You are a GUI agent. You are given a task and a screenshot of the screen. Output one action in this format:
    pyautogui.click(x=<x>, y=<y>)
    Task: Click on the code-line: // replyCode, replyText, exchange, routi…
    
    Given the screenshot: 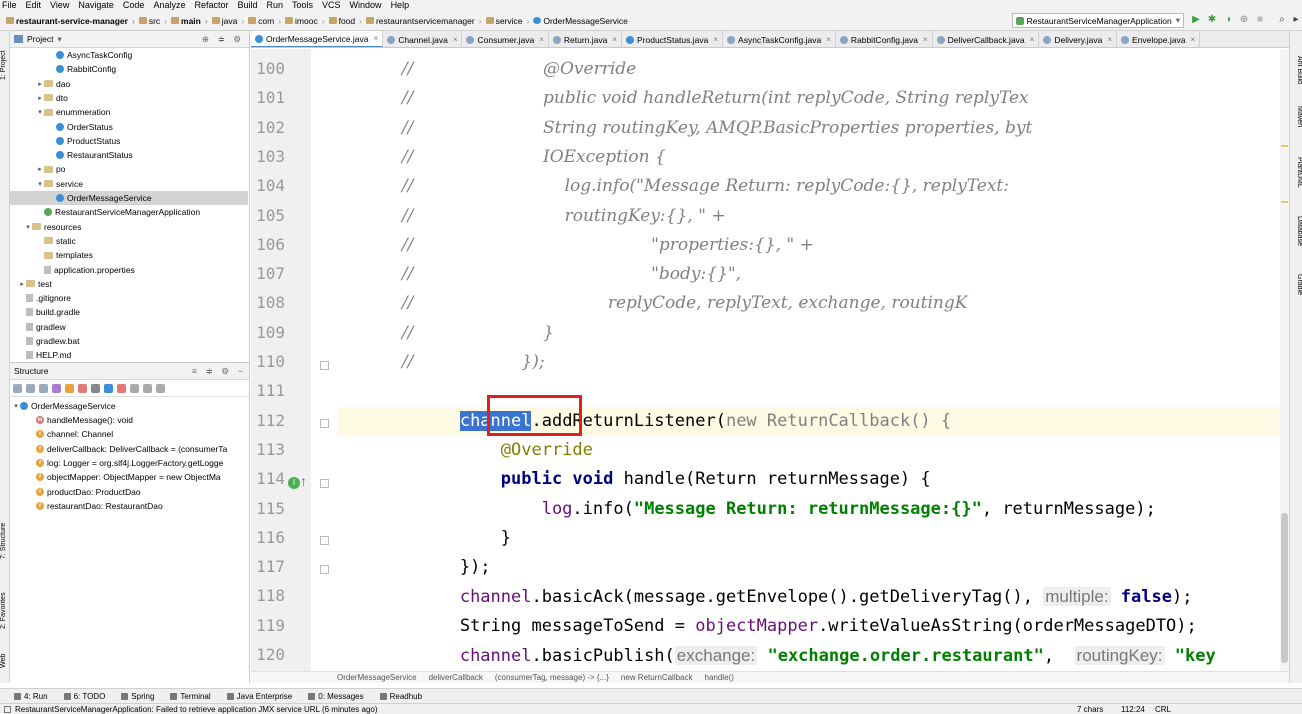 What is the action you would take?
    pyautogui.click(x=813, y=303)
    